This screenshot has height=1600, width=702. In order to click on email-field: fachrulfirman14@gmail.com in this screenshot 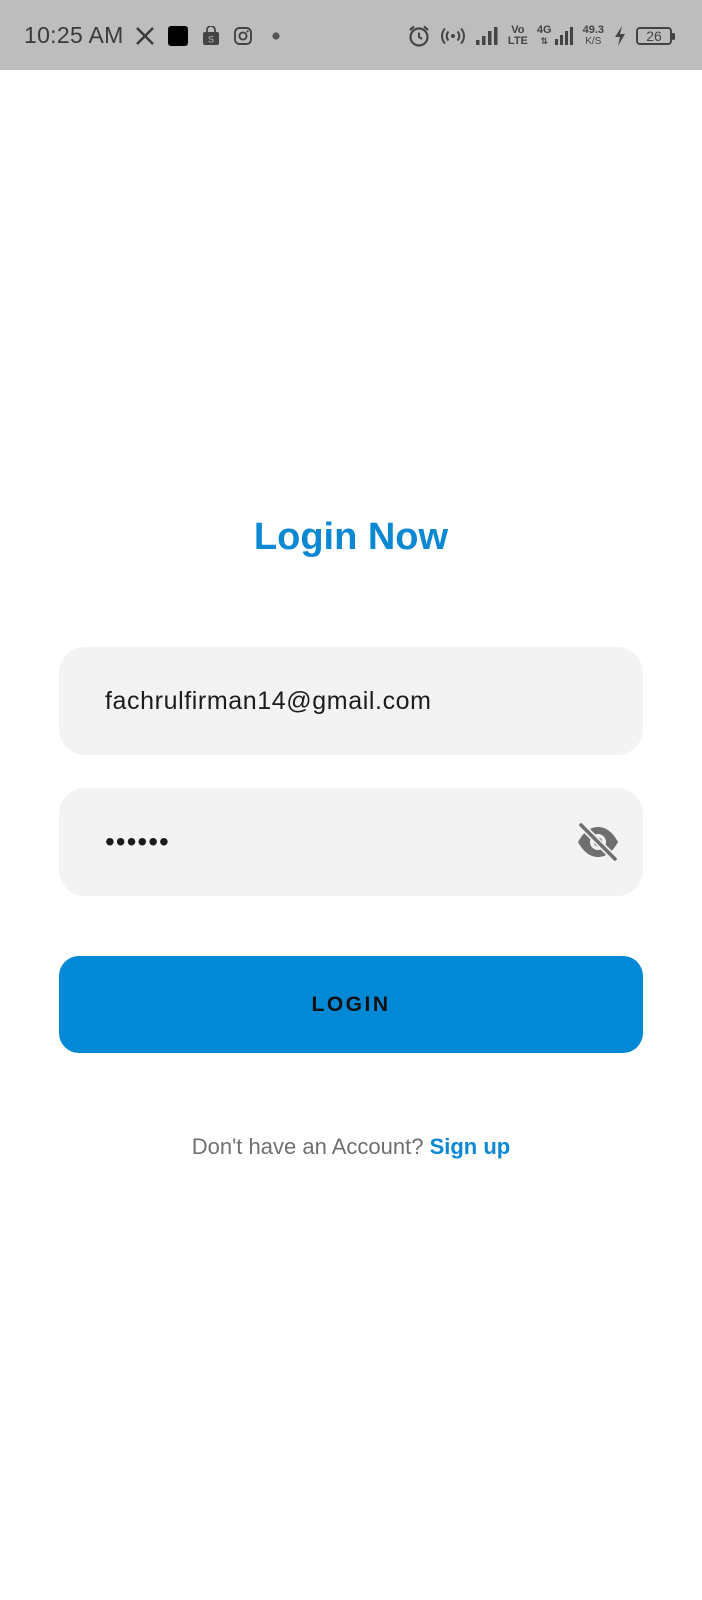, I will do `click(351, 701)`.